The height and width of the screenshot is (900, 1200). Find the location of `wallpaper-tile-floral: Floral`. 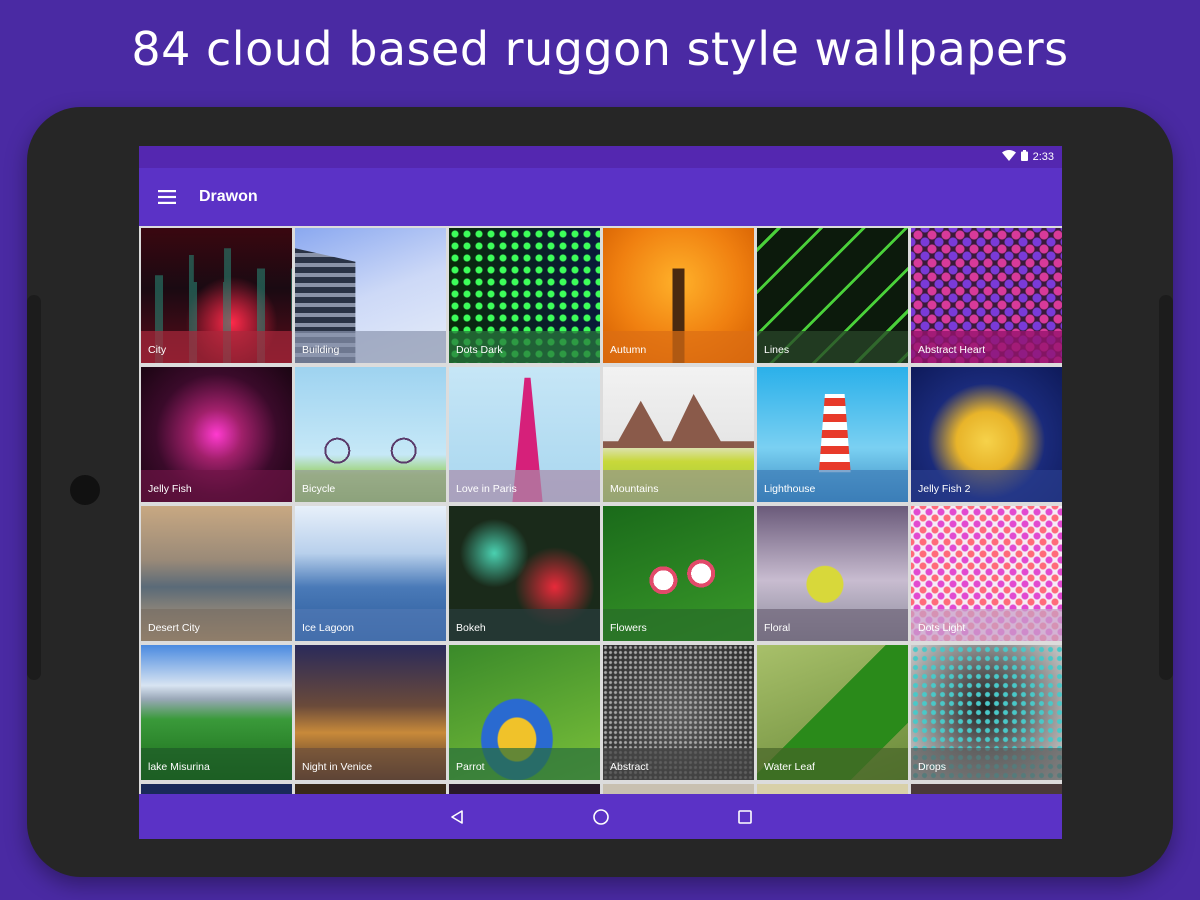

wallpaper-tile-floral: Floral is located at coordinates (832, 573).